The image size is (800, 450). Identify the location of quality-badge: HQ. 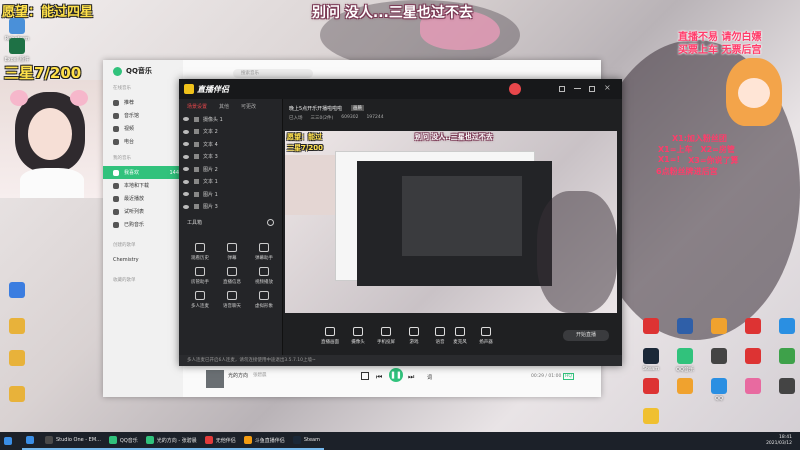
(568, 376).